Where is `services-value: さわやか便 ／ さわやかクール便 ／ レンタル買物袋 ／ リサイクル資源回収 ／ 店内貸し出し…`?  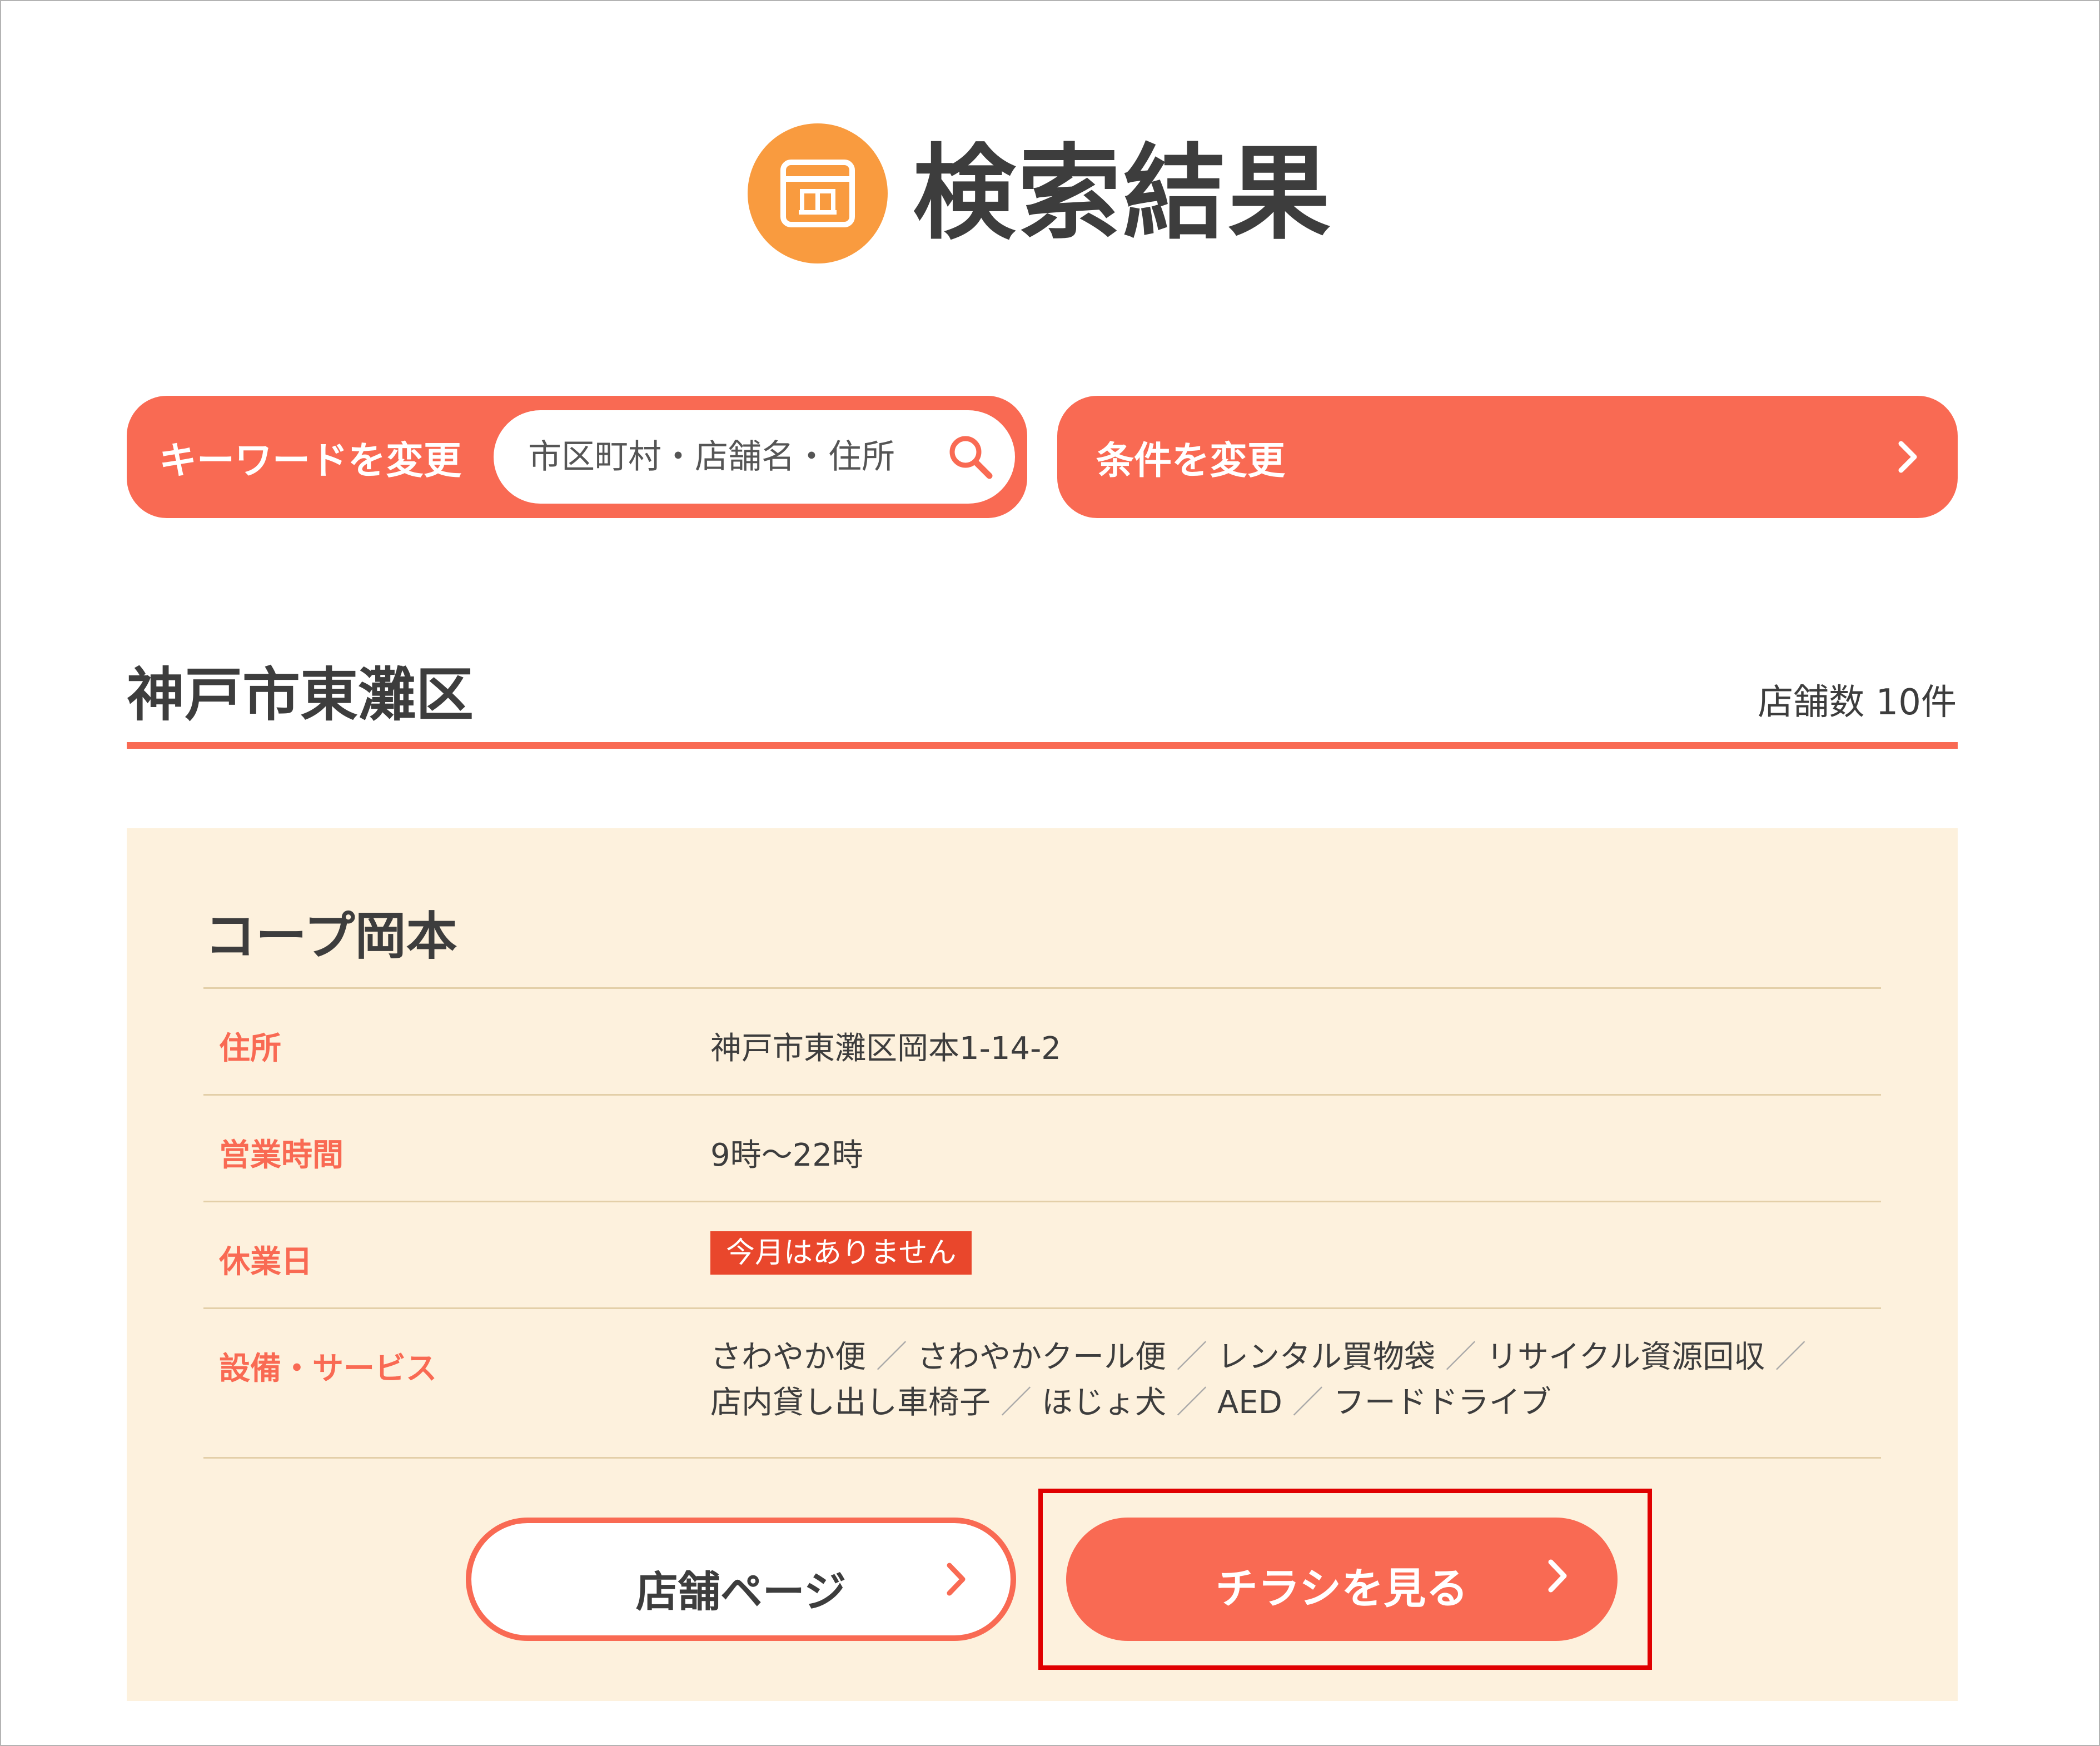
services-value: さわやか便 ／ さわやかクール便 ／ レンタル買物袋 ／ リサイクル資源回収 ／ 店内貸し出し… is located at coordinates (1263, 1380).